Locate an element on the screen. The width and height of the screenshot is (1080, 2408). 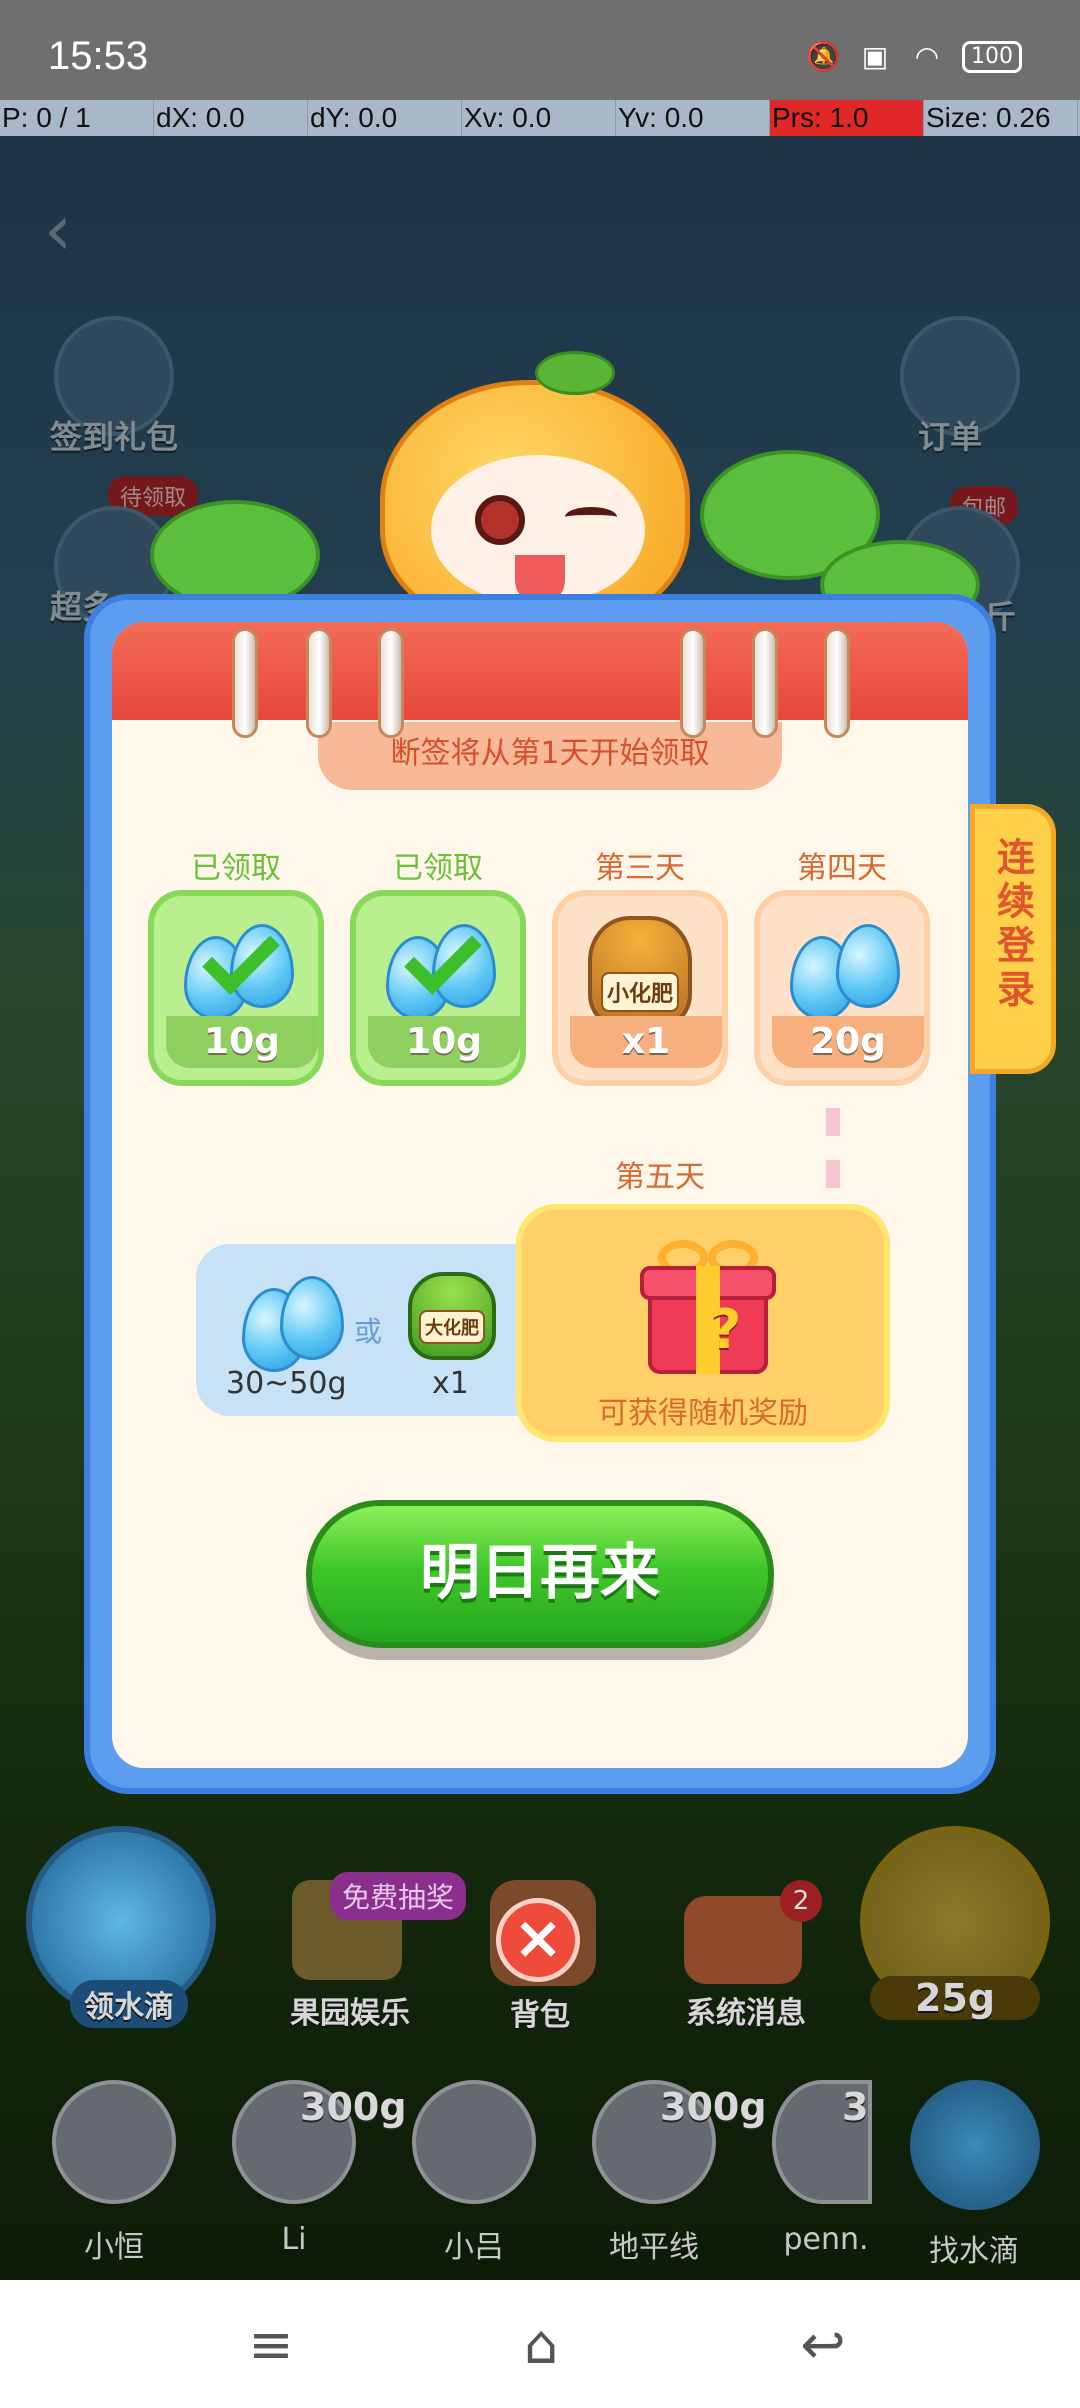
collect-water-label: 领水滴 is located at coordinates (129, 2004).